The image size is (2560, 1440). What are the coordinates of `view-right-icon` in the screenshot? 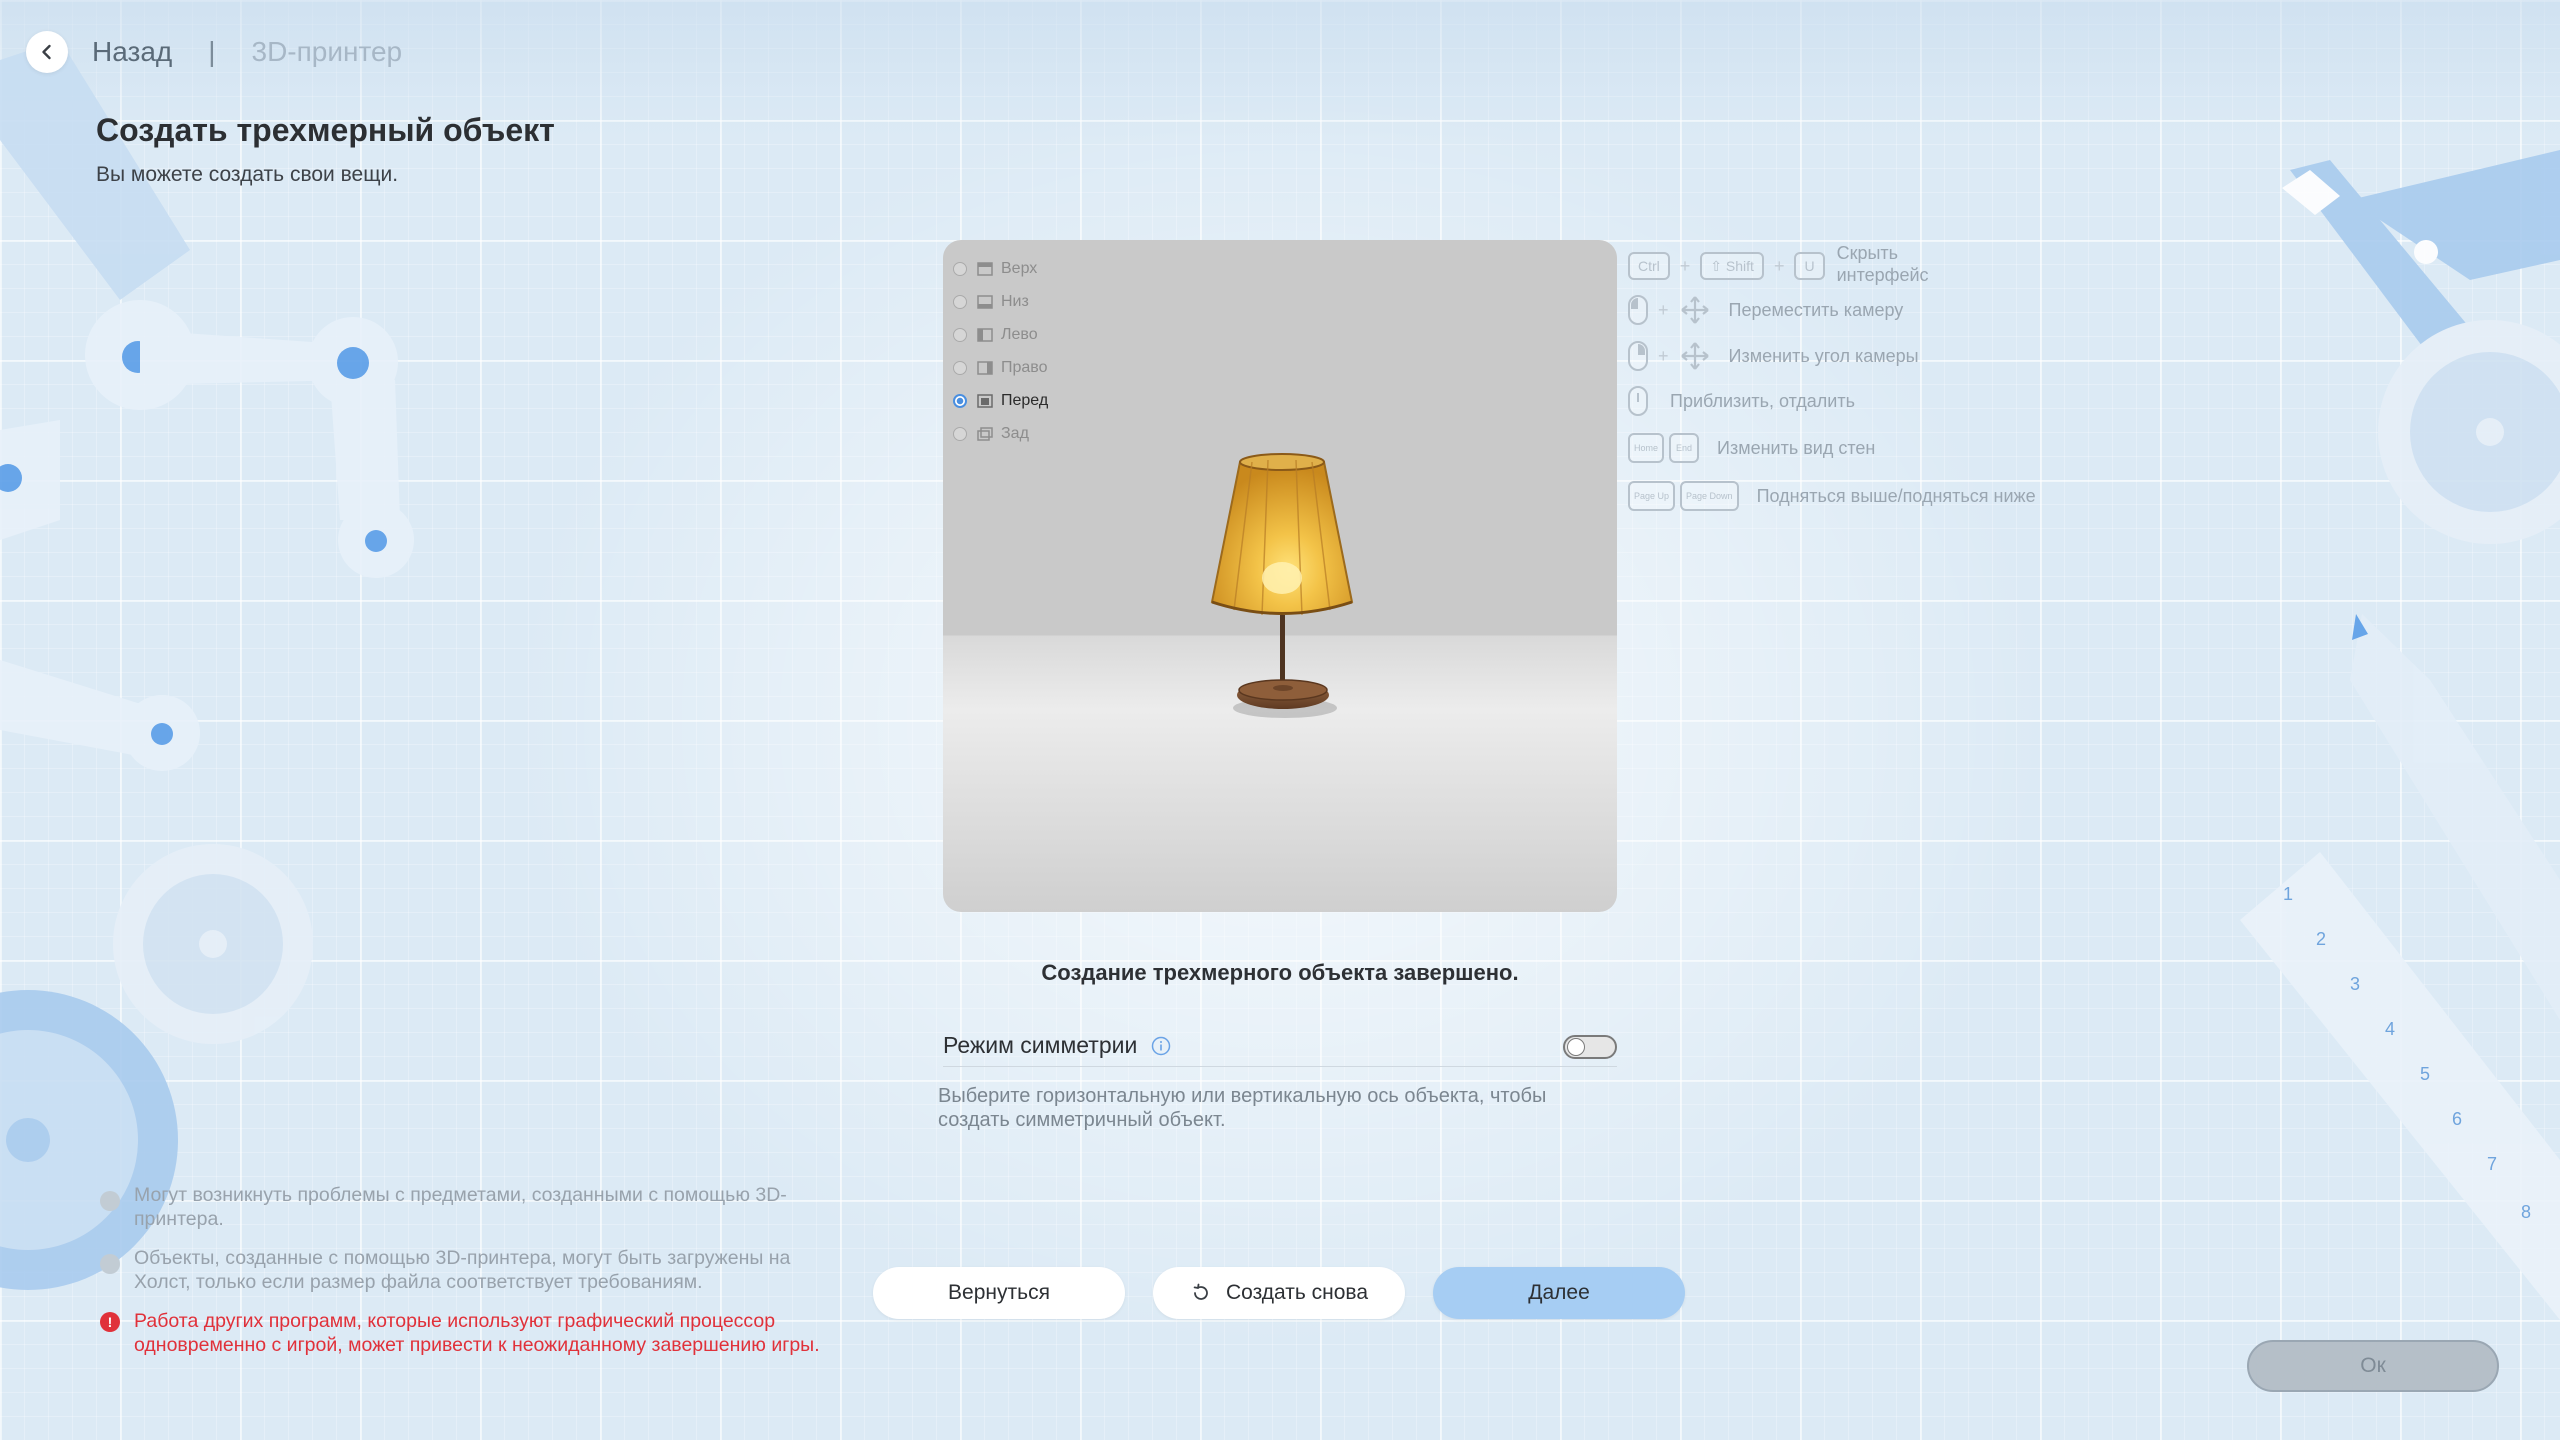 It's located at (985, 367).